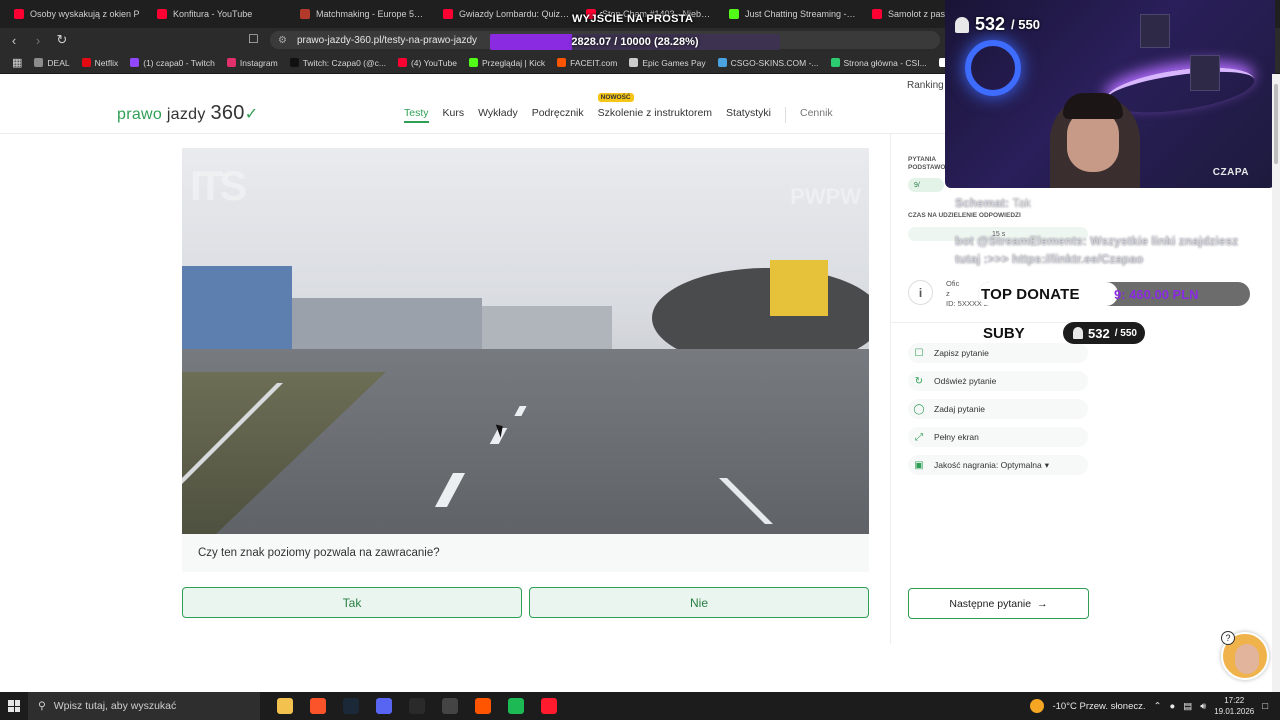 This screenshot has width=1280, height=720. Describe the element at coordinates (990, 603) in the screenshot. I see `next-question-label: Następne pytanie` at that location.